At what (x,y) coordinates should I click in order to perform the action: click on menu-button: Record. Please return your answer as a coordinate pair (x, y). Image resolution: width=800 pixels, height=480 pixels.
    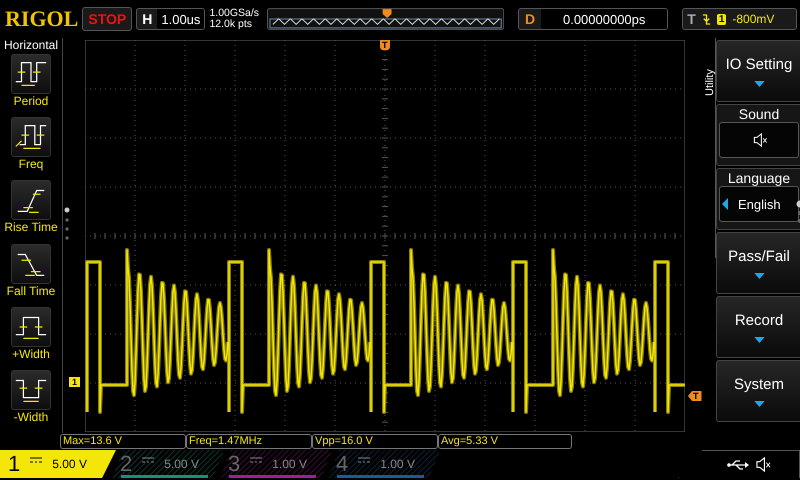
    Looking at the image, I should click on (758, 327).